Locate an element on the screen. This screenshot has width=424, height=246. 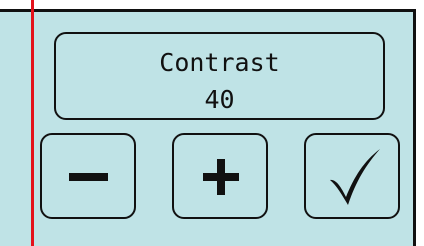
minus-icon is located at coordinates (88, 177).